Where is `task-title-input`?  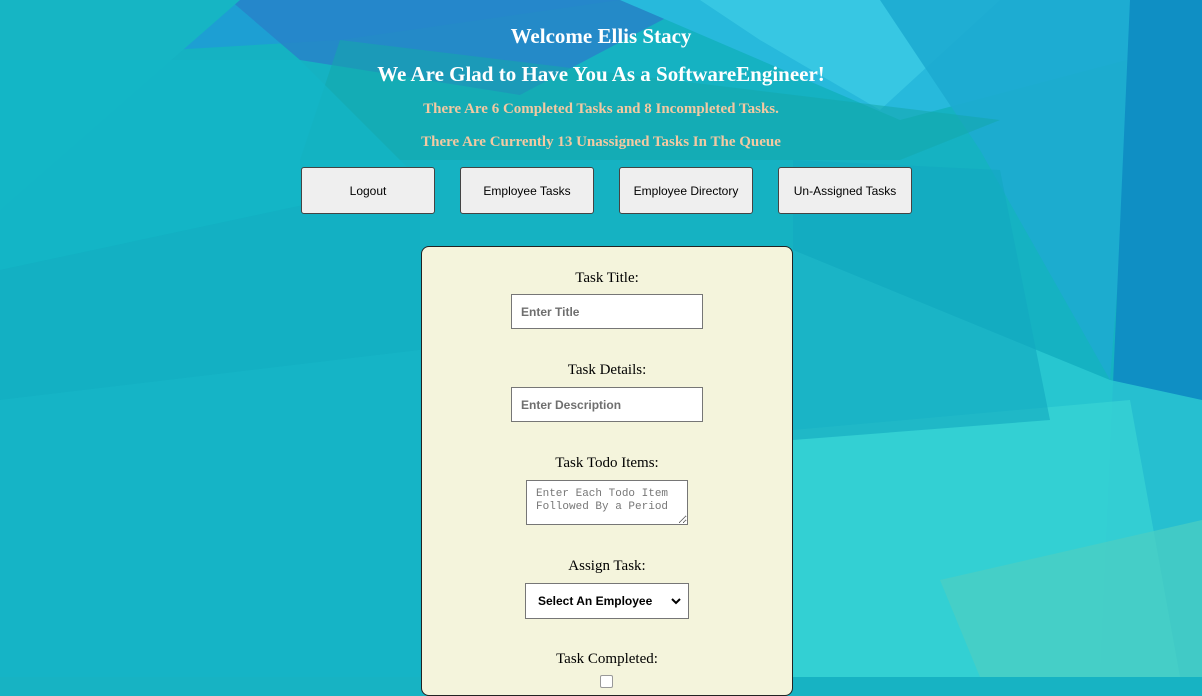 task-title-input is located at coordinates (607, 311).